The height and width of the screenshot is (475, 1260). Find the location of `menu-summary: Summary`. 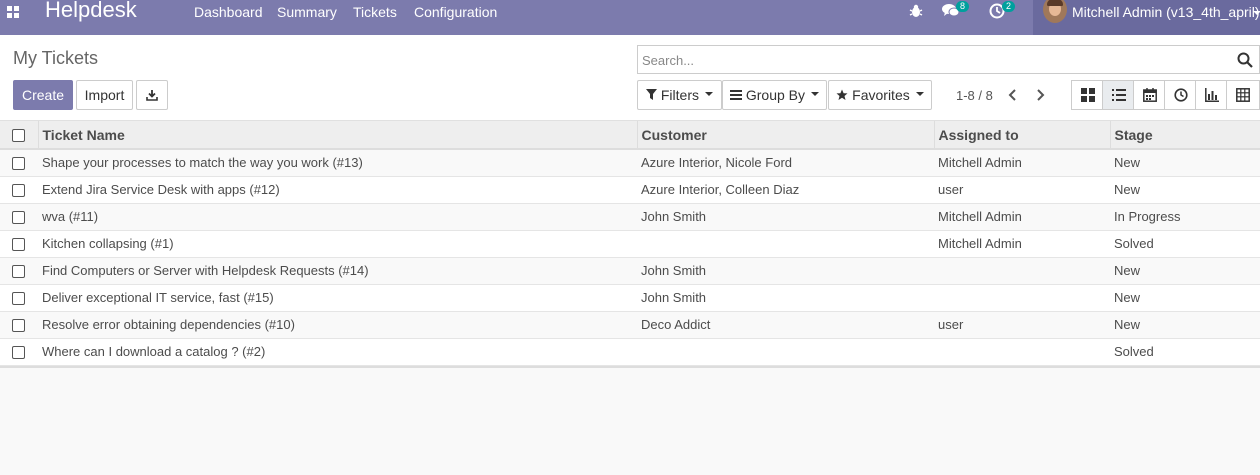

menu-summary: Summary is located at coordinates (307, 12).